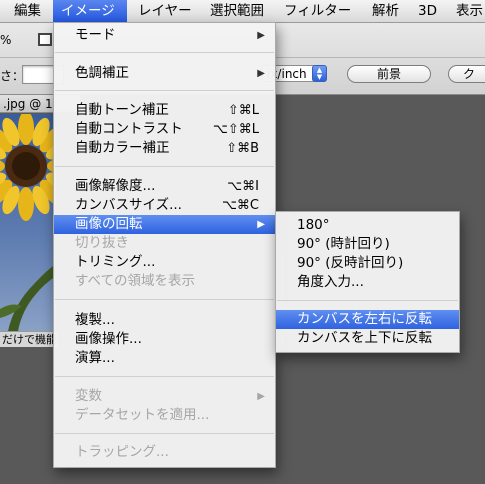 Image resolution: width=485 pixels, height=484 pixels. What do you see at coordinates (319, 73) in the screenshot?
I see `unit-stepper-icon: ▲ ▼` at bounding box center [319, 73].